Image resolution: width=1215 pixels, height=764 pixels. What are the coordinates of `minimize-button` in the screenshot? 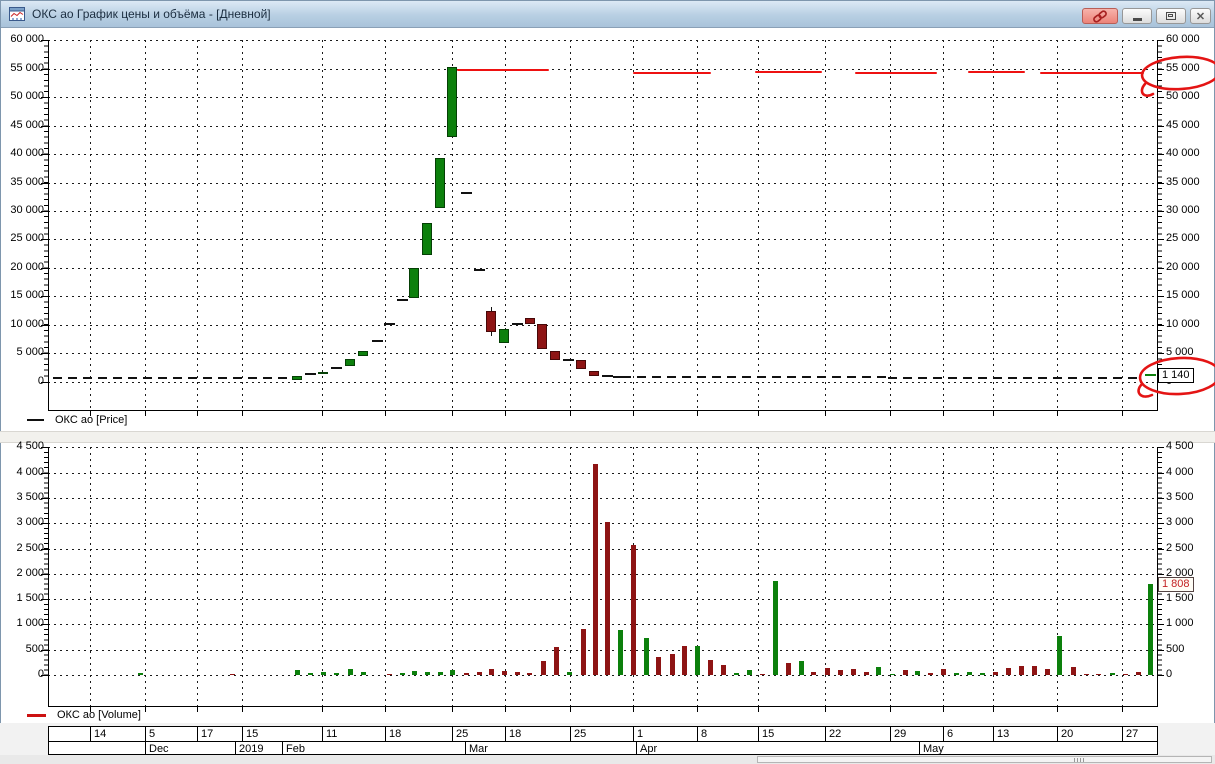 It's located at (1137, 16).